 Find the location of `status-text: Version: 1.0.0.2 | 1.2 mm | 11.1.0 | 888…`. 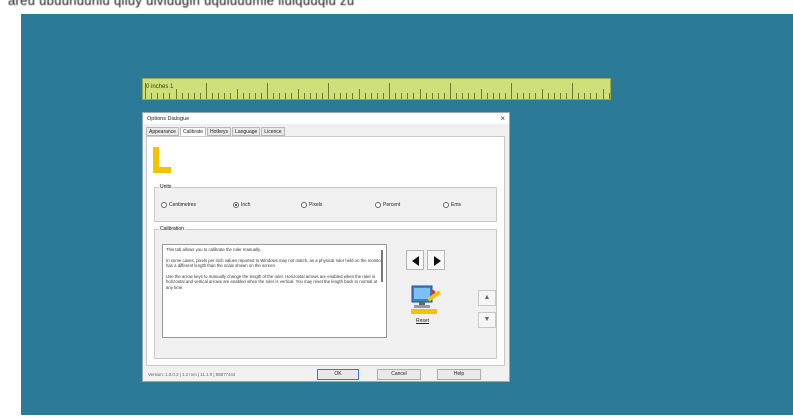

status-text: Version: 1.0.0.2 | 1.2 mm | 11.1.0 | 888… is located at coordinates (192, 374).